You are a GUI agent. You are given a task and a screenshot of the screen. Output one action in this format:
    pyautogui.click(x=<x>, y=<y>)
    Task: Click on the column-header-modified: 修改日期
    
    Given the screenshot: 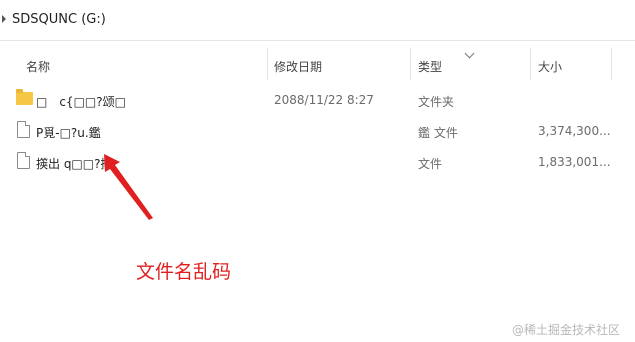 What is the action you would take?
    pyautogui.click(x=298, y=66)
    